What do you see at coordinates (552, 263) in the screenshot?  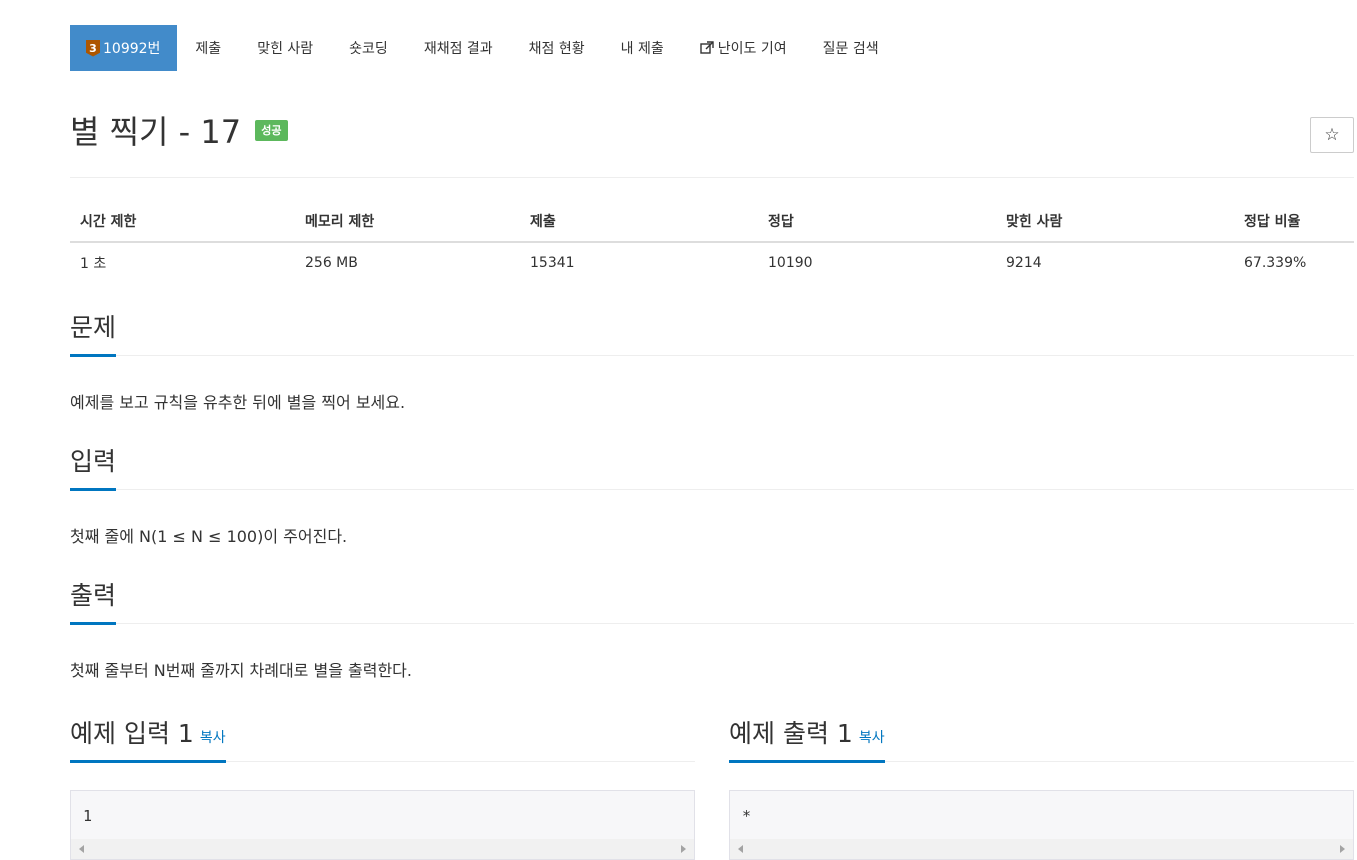 I see `value-submissions: 15341` at bounding box center [552, 263].